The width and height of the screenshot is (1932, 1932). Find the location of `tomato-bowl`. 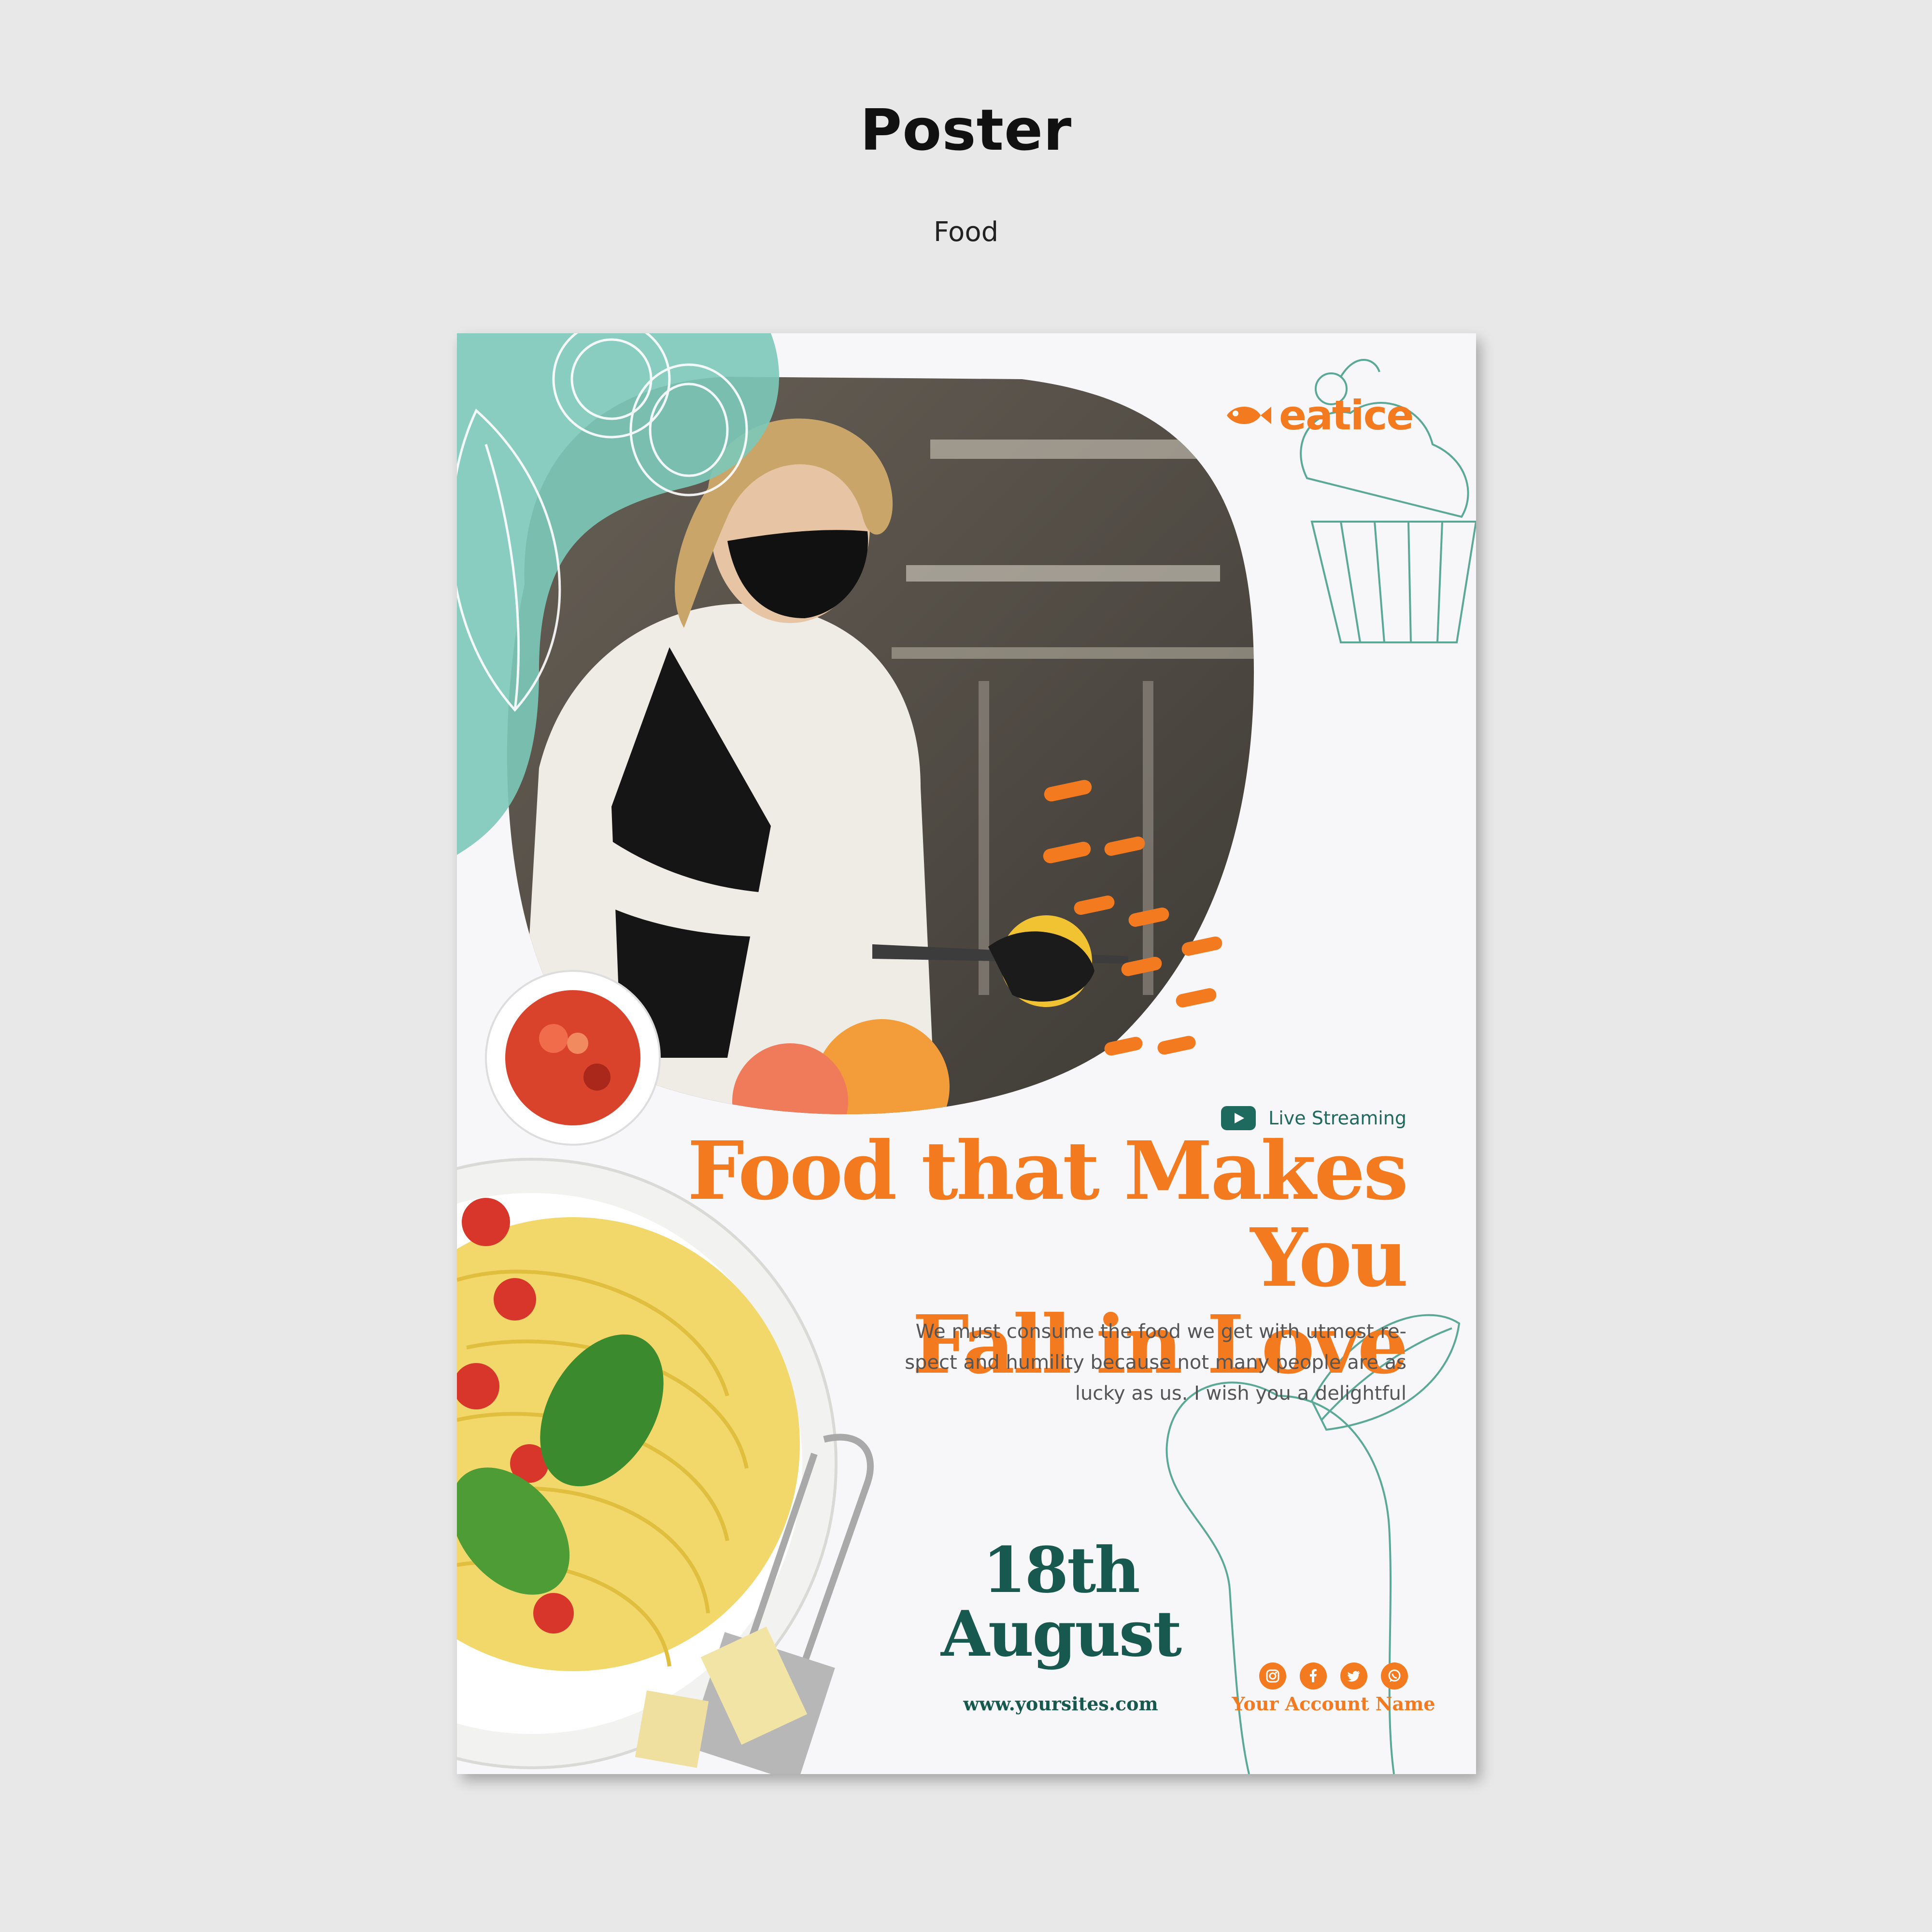

tomato-bowl is located at coordinates (573, 1058).